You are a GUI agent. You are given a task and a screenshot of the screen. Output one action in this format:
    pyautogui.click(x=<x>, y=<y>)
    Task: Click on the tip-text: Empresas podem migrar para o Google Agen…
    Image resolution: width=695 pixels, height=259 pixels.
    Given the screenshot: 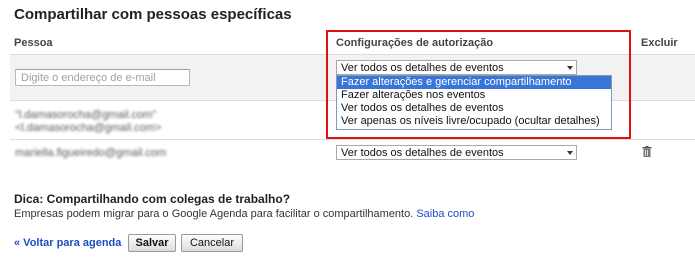 What is the action you would take?
    pyautogui.click(x=244, y=214)
    